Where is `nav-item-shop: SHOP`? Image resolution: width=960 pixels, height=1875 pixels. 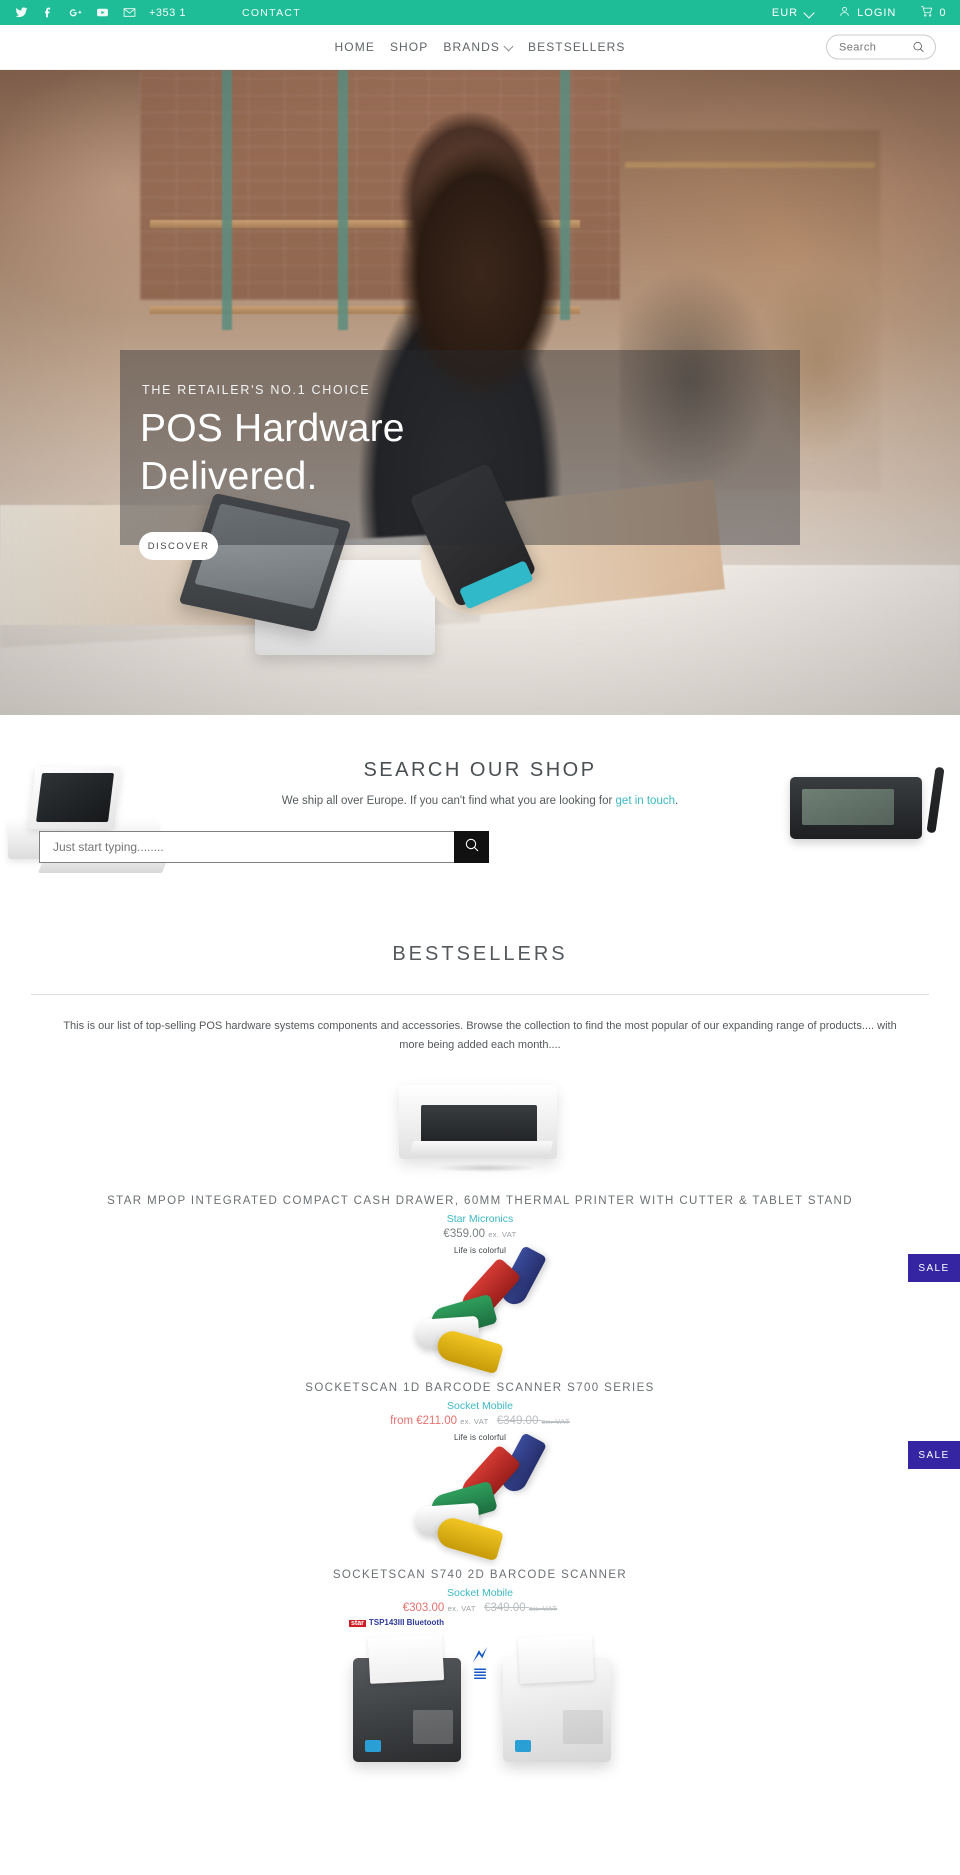 nav-item-shop: SHOP is located at coordinates (409, 47).